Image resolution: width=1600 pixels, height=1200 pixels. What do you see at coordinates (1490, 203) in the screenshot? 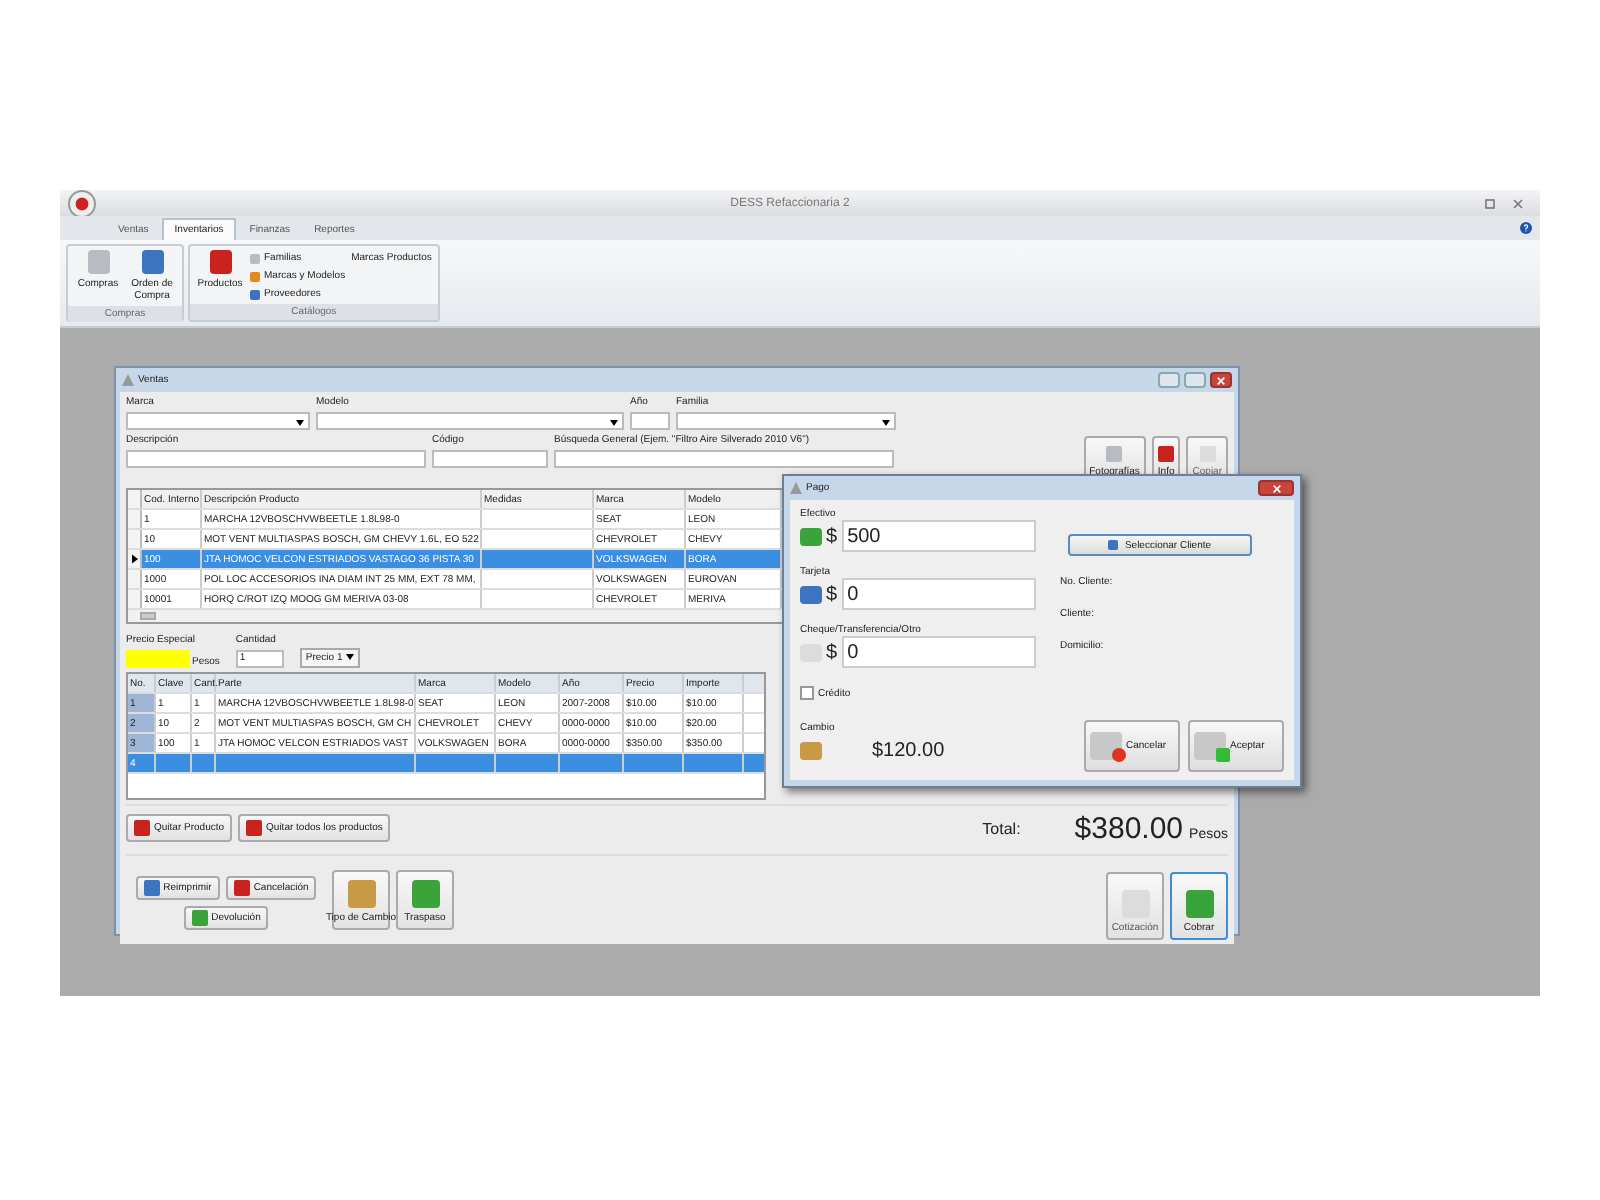
I see `restore-icon` at bounding box center [1490, 203].